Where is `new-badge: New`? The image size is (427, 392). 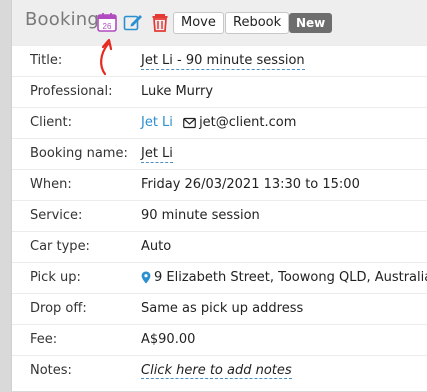 new-badge: New is located at coordinates (311, 23).